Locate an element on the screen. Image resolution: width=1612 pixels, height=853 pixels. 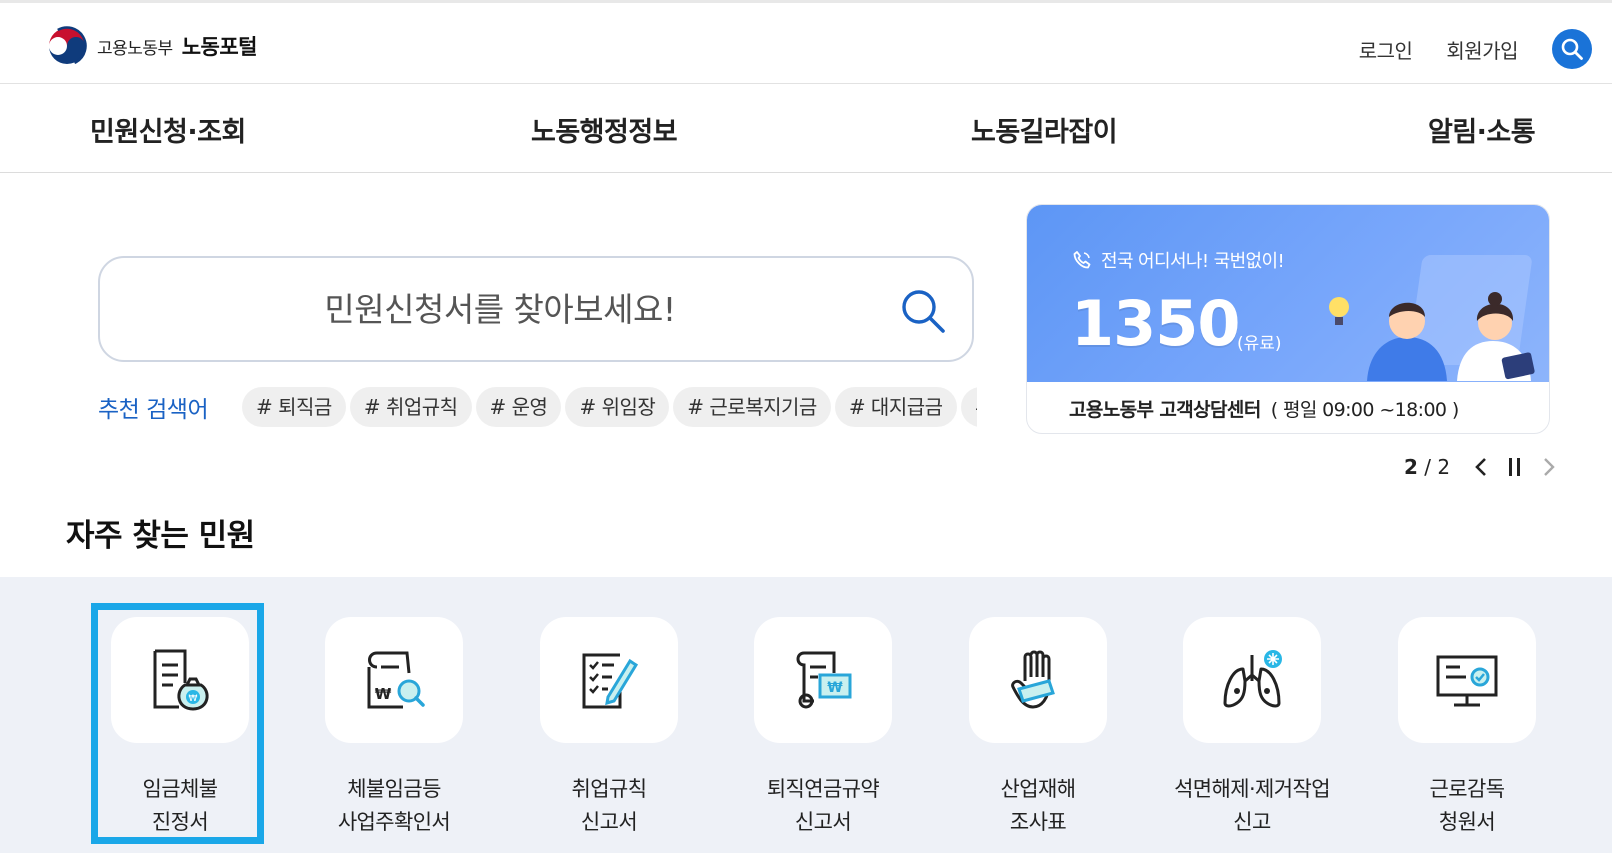
keyword-tag: # 취업규칙 is located at coordinates (410, 407).